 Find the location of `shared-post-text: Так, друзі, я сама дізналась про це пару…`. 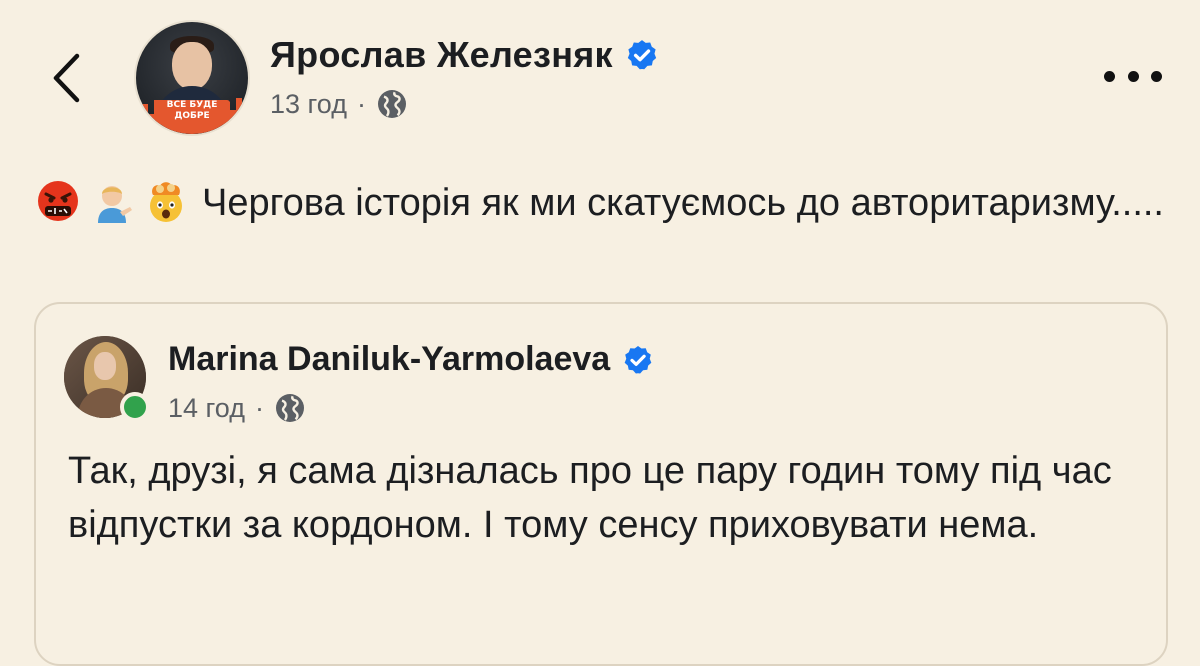

shared-post-text: Так, друзі, я сама дізналась про це пару… is located at coordinates (590, 498).